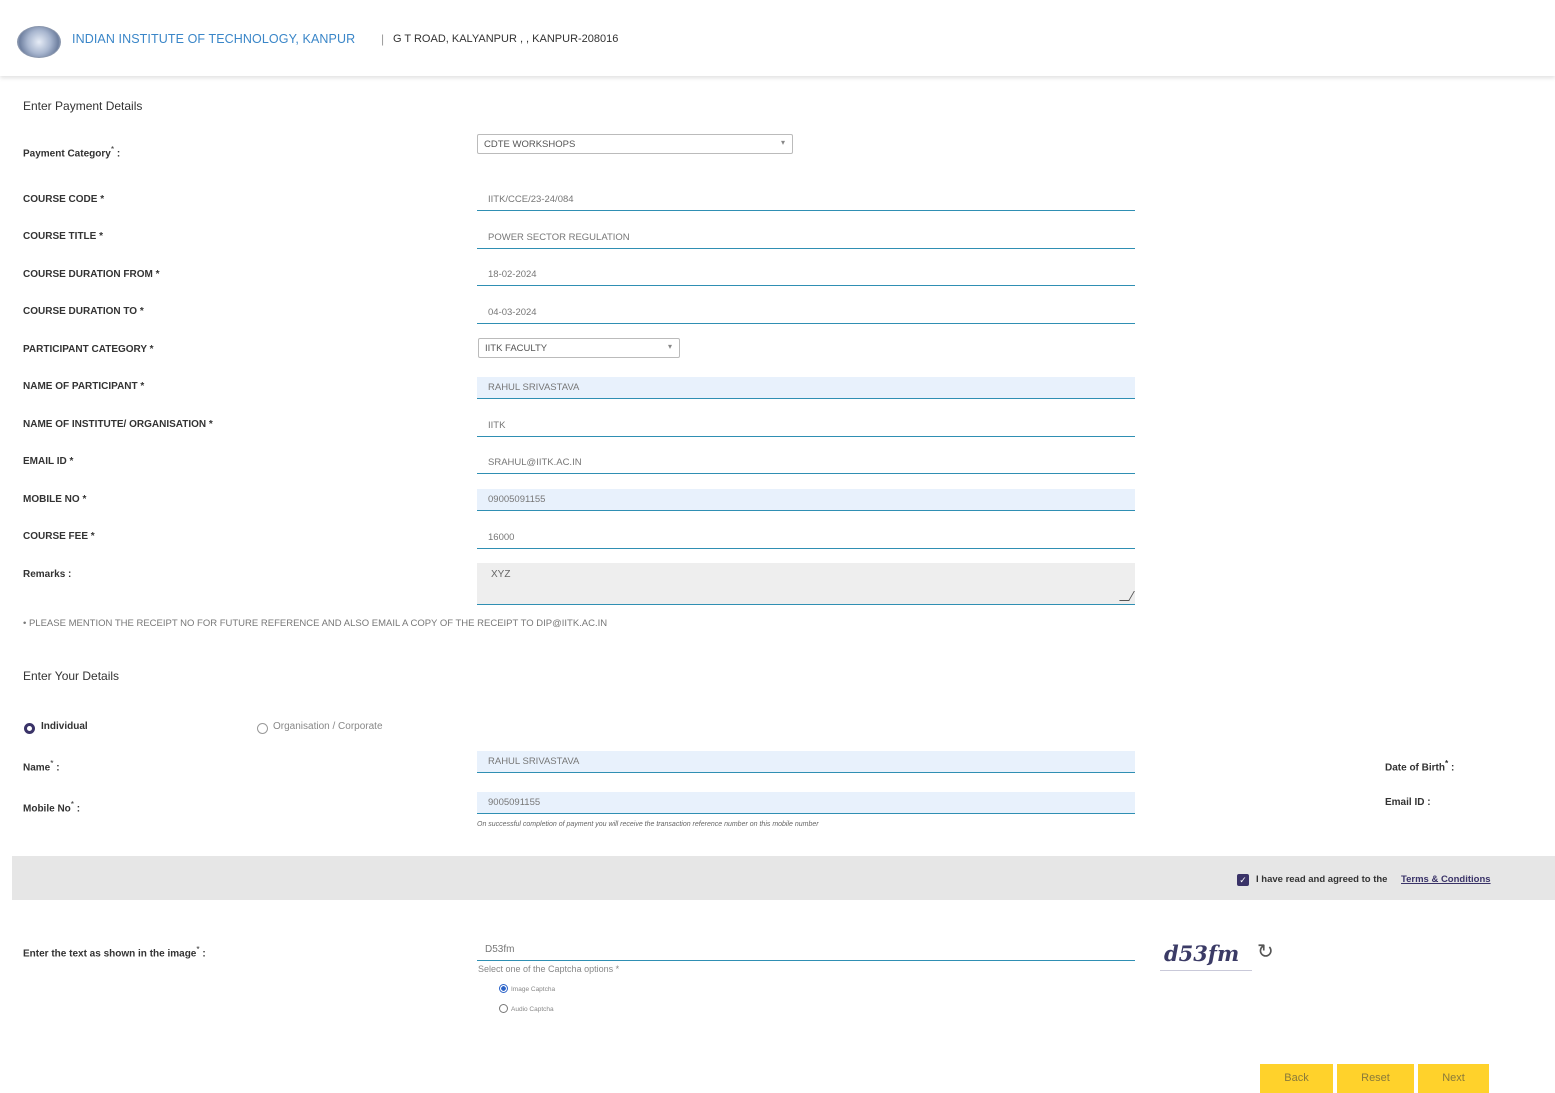  Describe the element at coordinates (52, 807) in the screenshot. I see `details-mobile-label: Mobile No* :` at that location.